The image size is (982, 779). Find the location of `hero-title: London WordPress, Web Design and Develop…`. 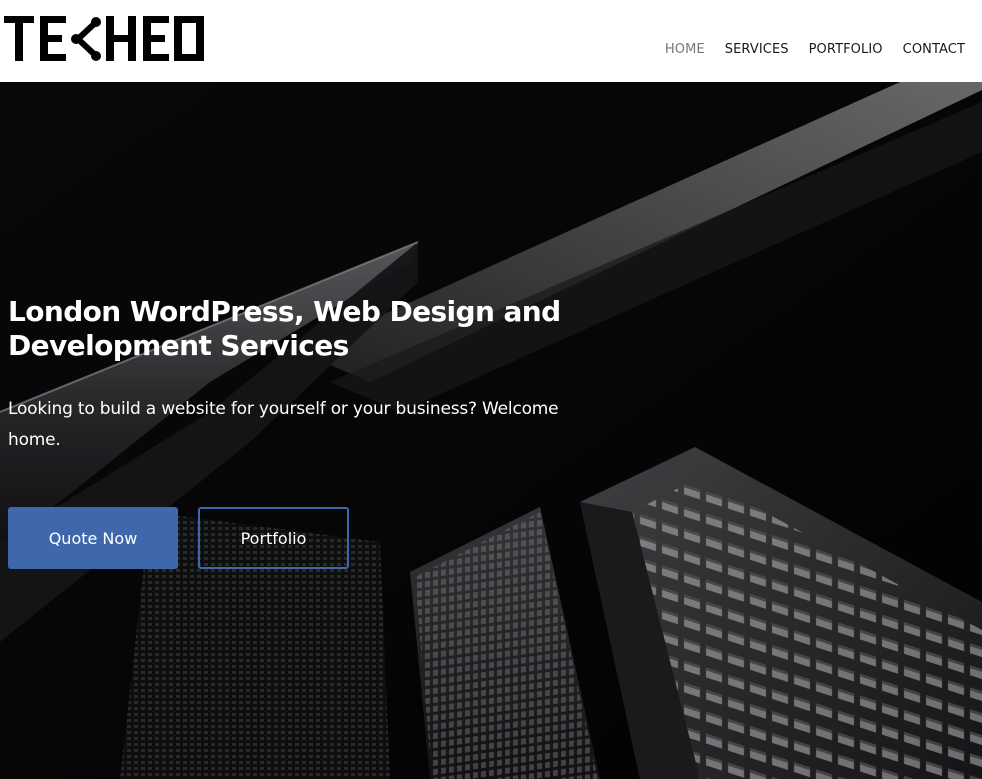

hero-title: London WordPress, Web Design and Develop… is located at coordinates (284, 328).